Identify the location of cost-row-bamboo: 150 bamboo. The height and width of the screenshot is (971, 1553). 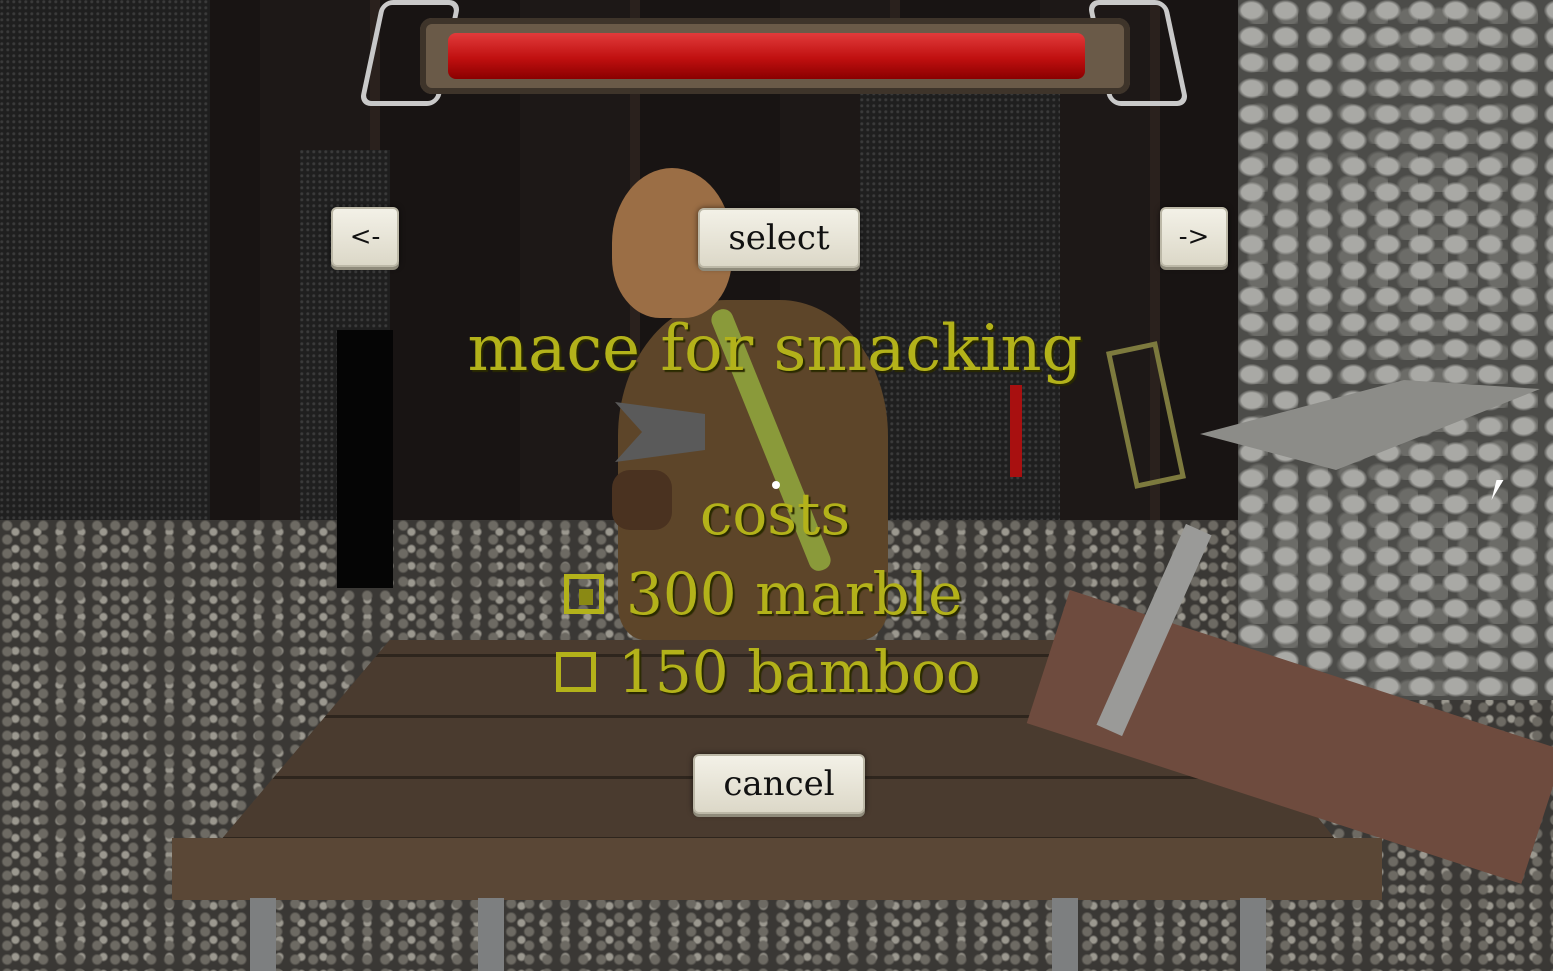
(768, 672).